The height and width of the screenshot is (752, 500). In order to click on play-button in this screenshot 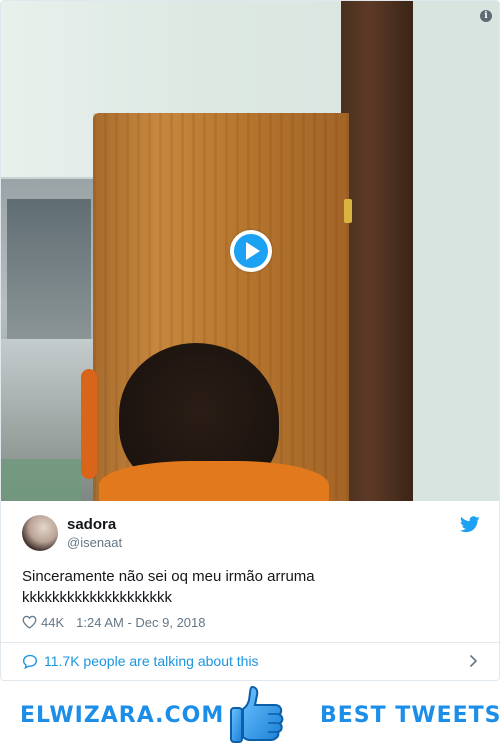, I will do `click(251, 251)`.